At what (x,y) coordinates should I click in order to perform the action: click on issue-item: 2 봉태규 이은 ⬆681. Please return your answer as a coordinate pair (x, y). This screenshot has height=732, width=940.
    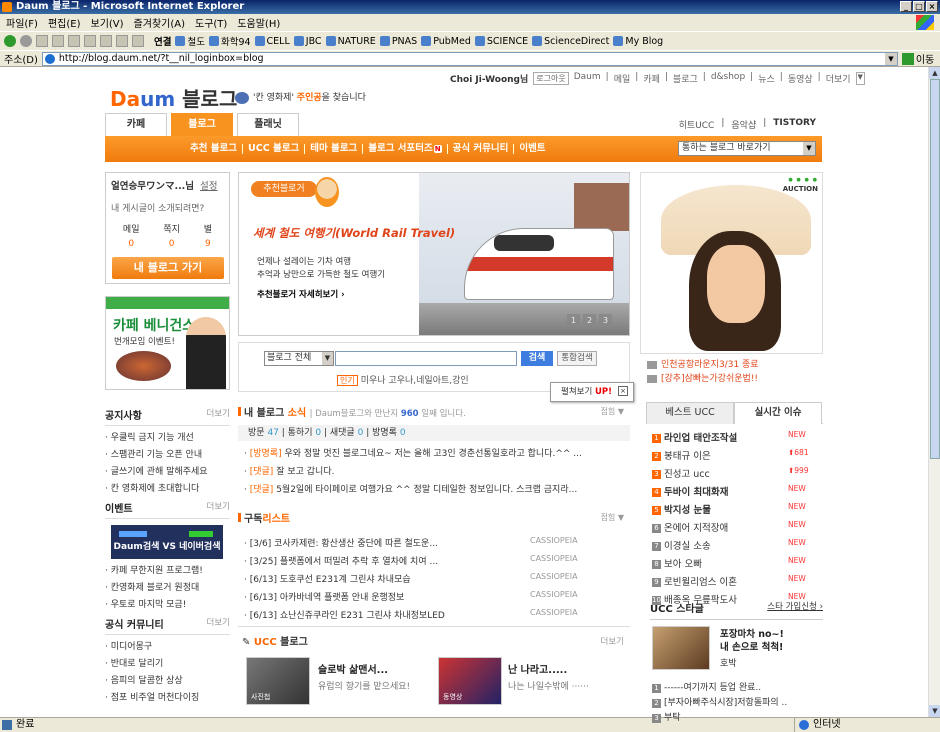
    Looking at the image, I should click on (737, 455).